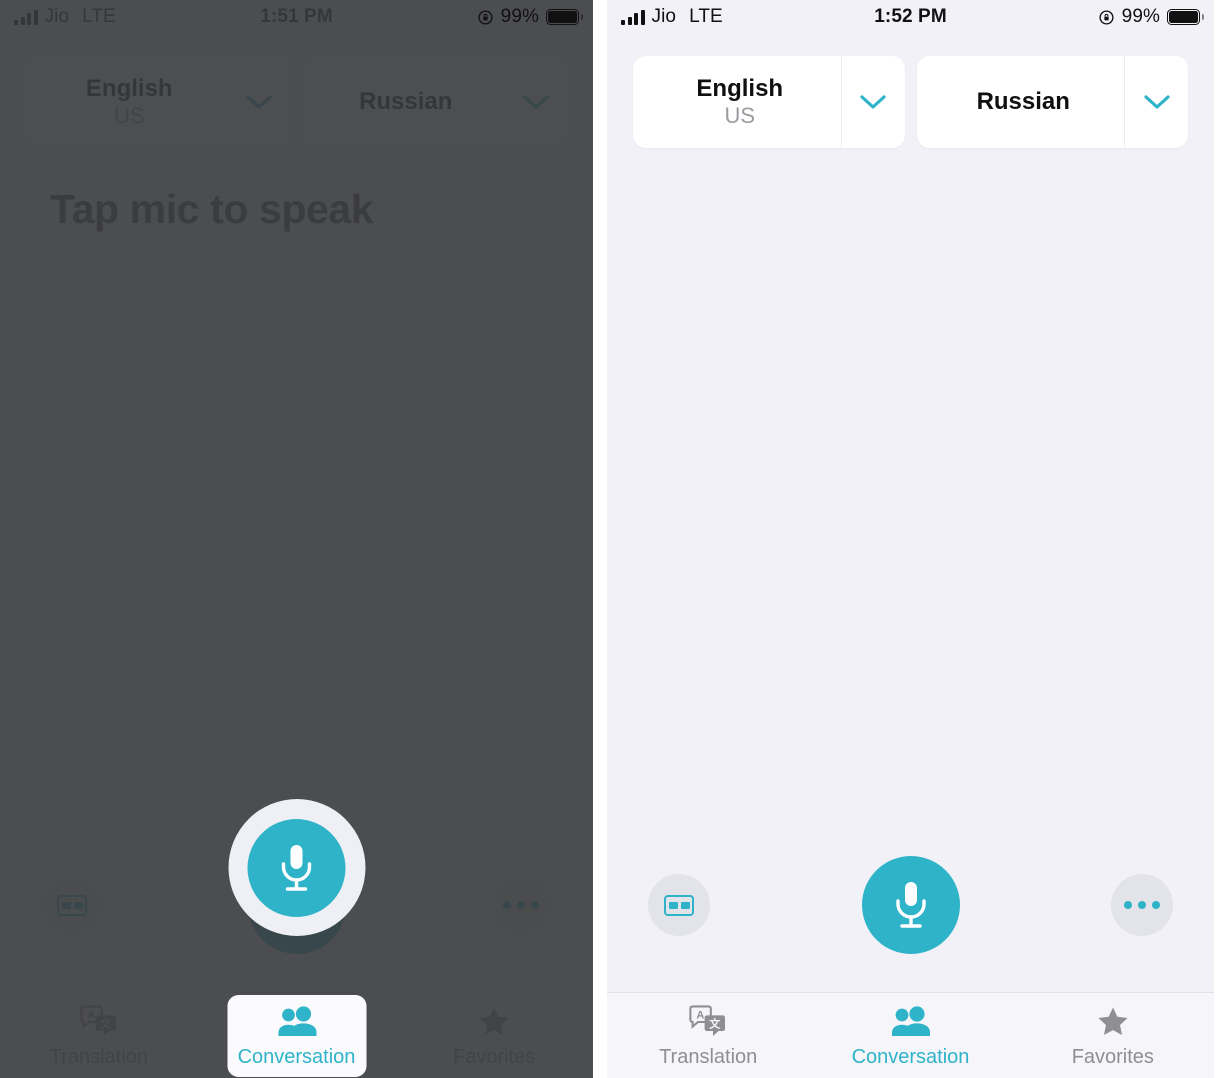  What do you see at coordinates (910, 17) in the screenshot?
I see `status-bar: Jio LTE 1:52 PM 99%` at bounding box center [910, 17].